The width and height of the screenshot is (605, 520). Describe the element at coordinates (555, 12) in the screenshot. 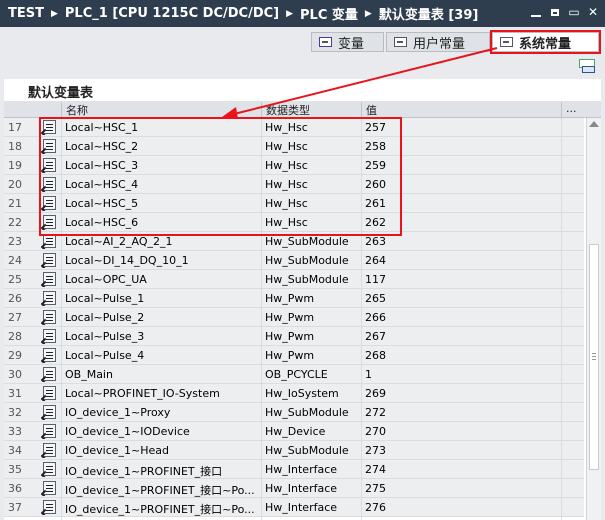

I see `maximize-icon` at that location.